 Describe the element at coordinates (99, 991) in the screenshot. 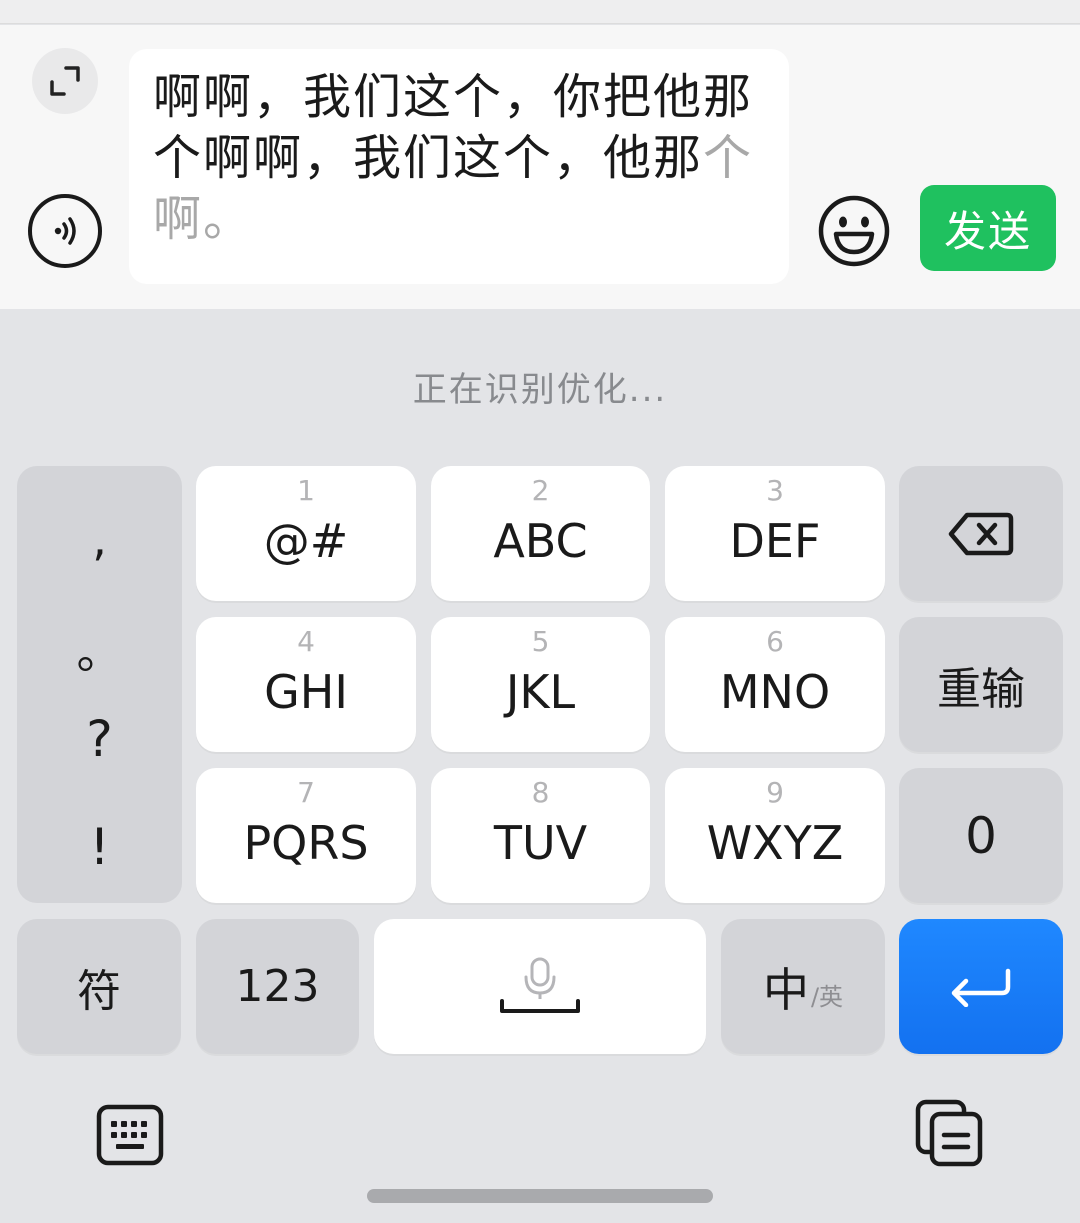

I see `symbols-label: 符` at that location.